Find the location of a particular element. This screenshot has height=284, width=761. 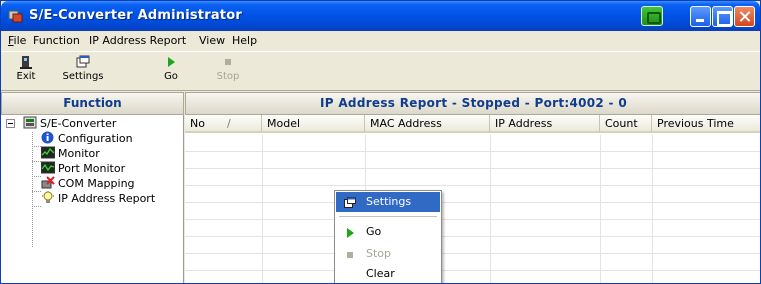

tree-item-monitor: Monitor is located at coordinates (70, 153).